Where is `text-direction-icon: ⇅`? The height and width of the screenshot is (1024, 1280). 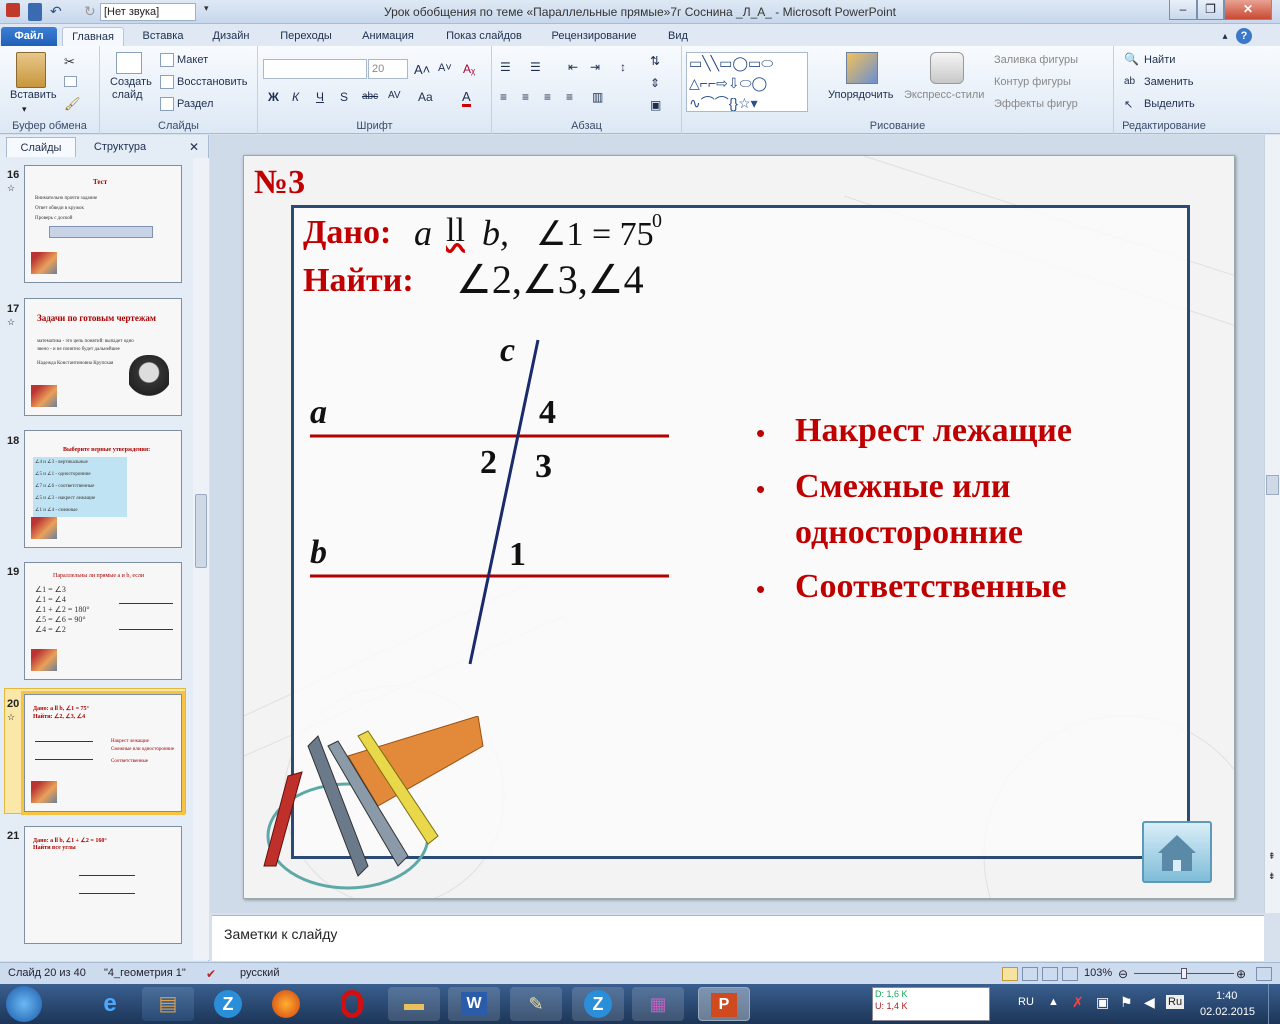
text-direction-icon: ⇅ is located at coordinates (655, 61).